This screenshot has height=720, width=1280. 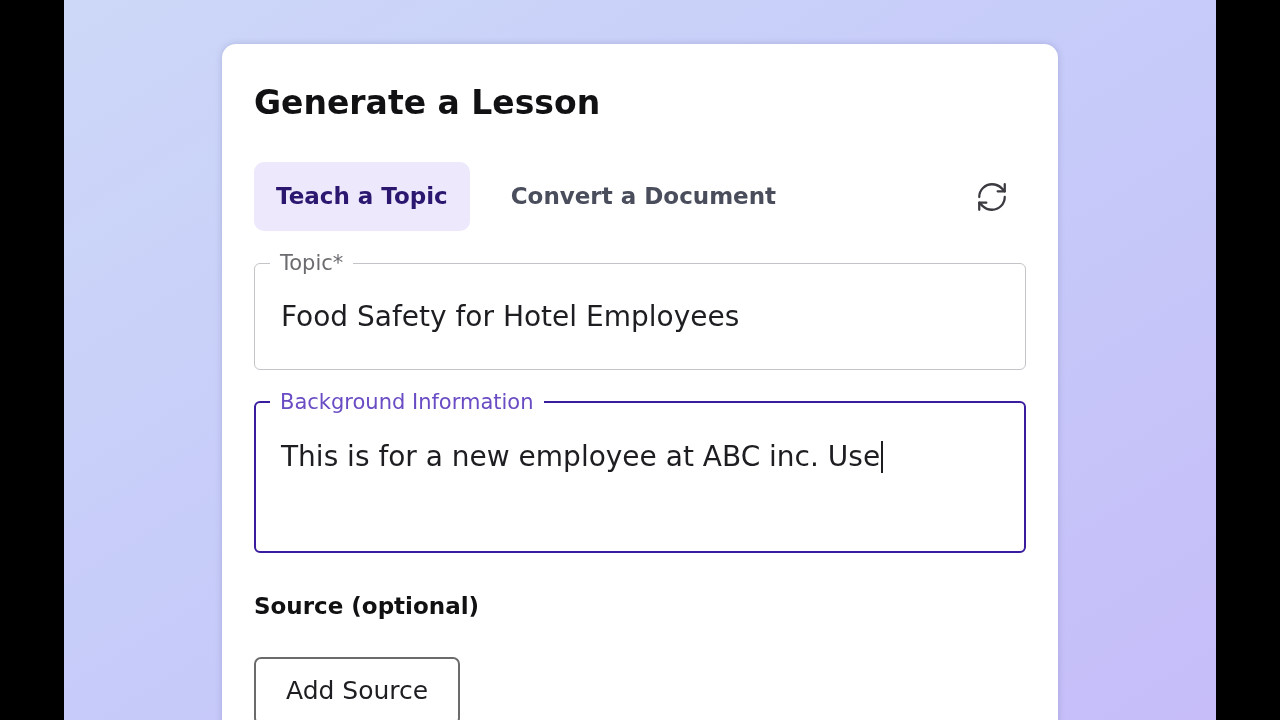 I want to click on tab: Convert a Document, so click(x=643, y=196).